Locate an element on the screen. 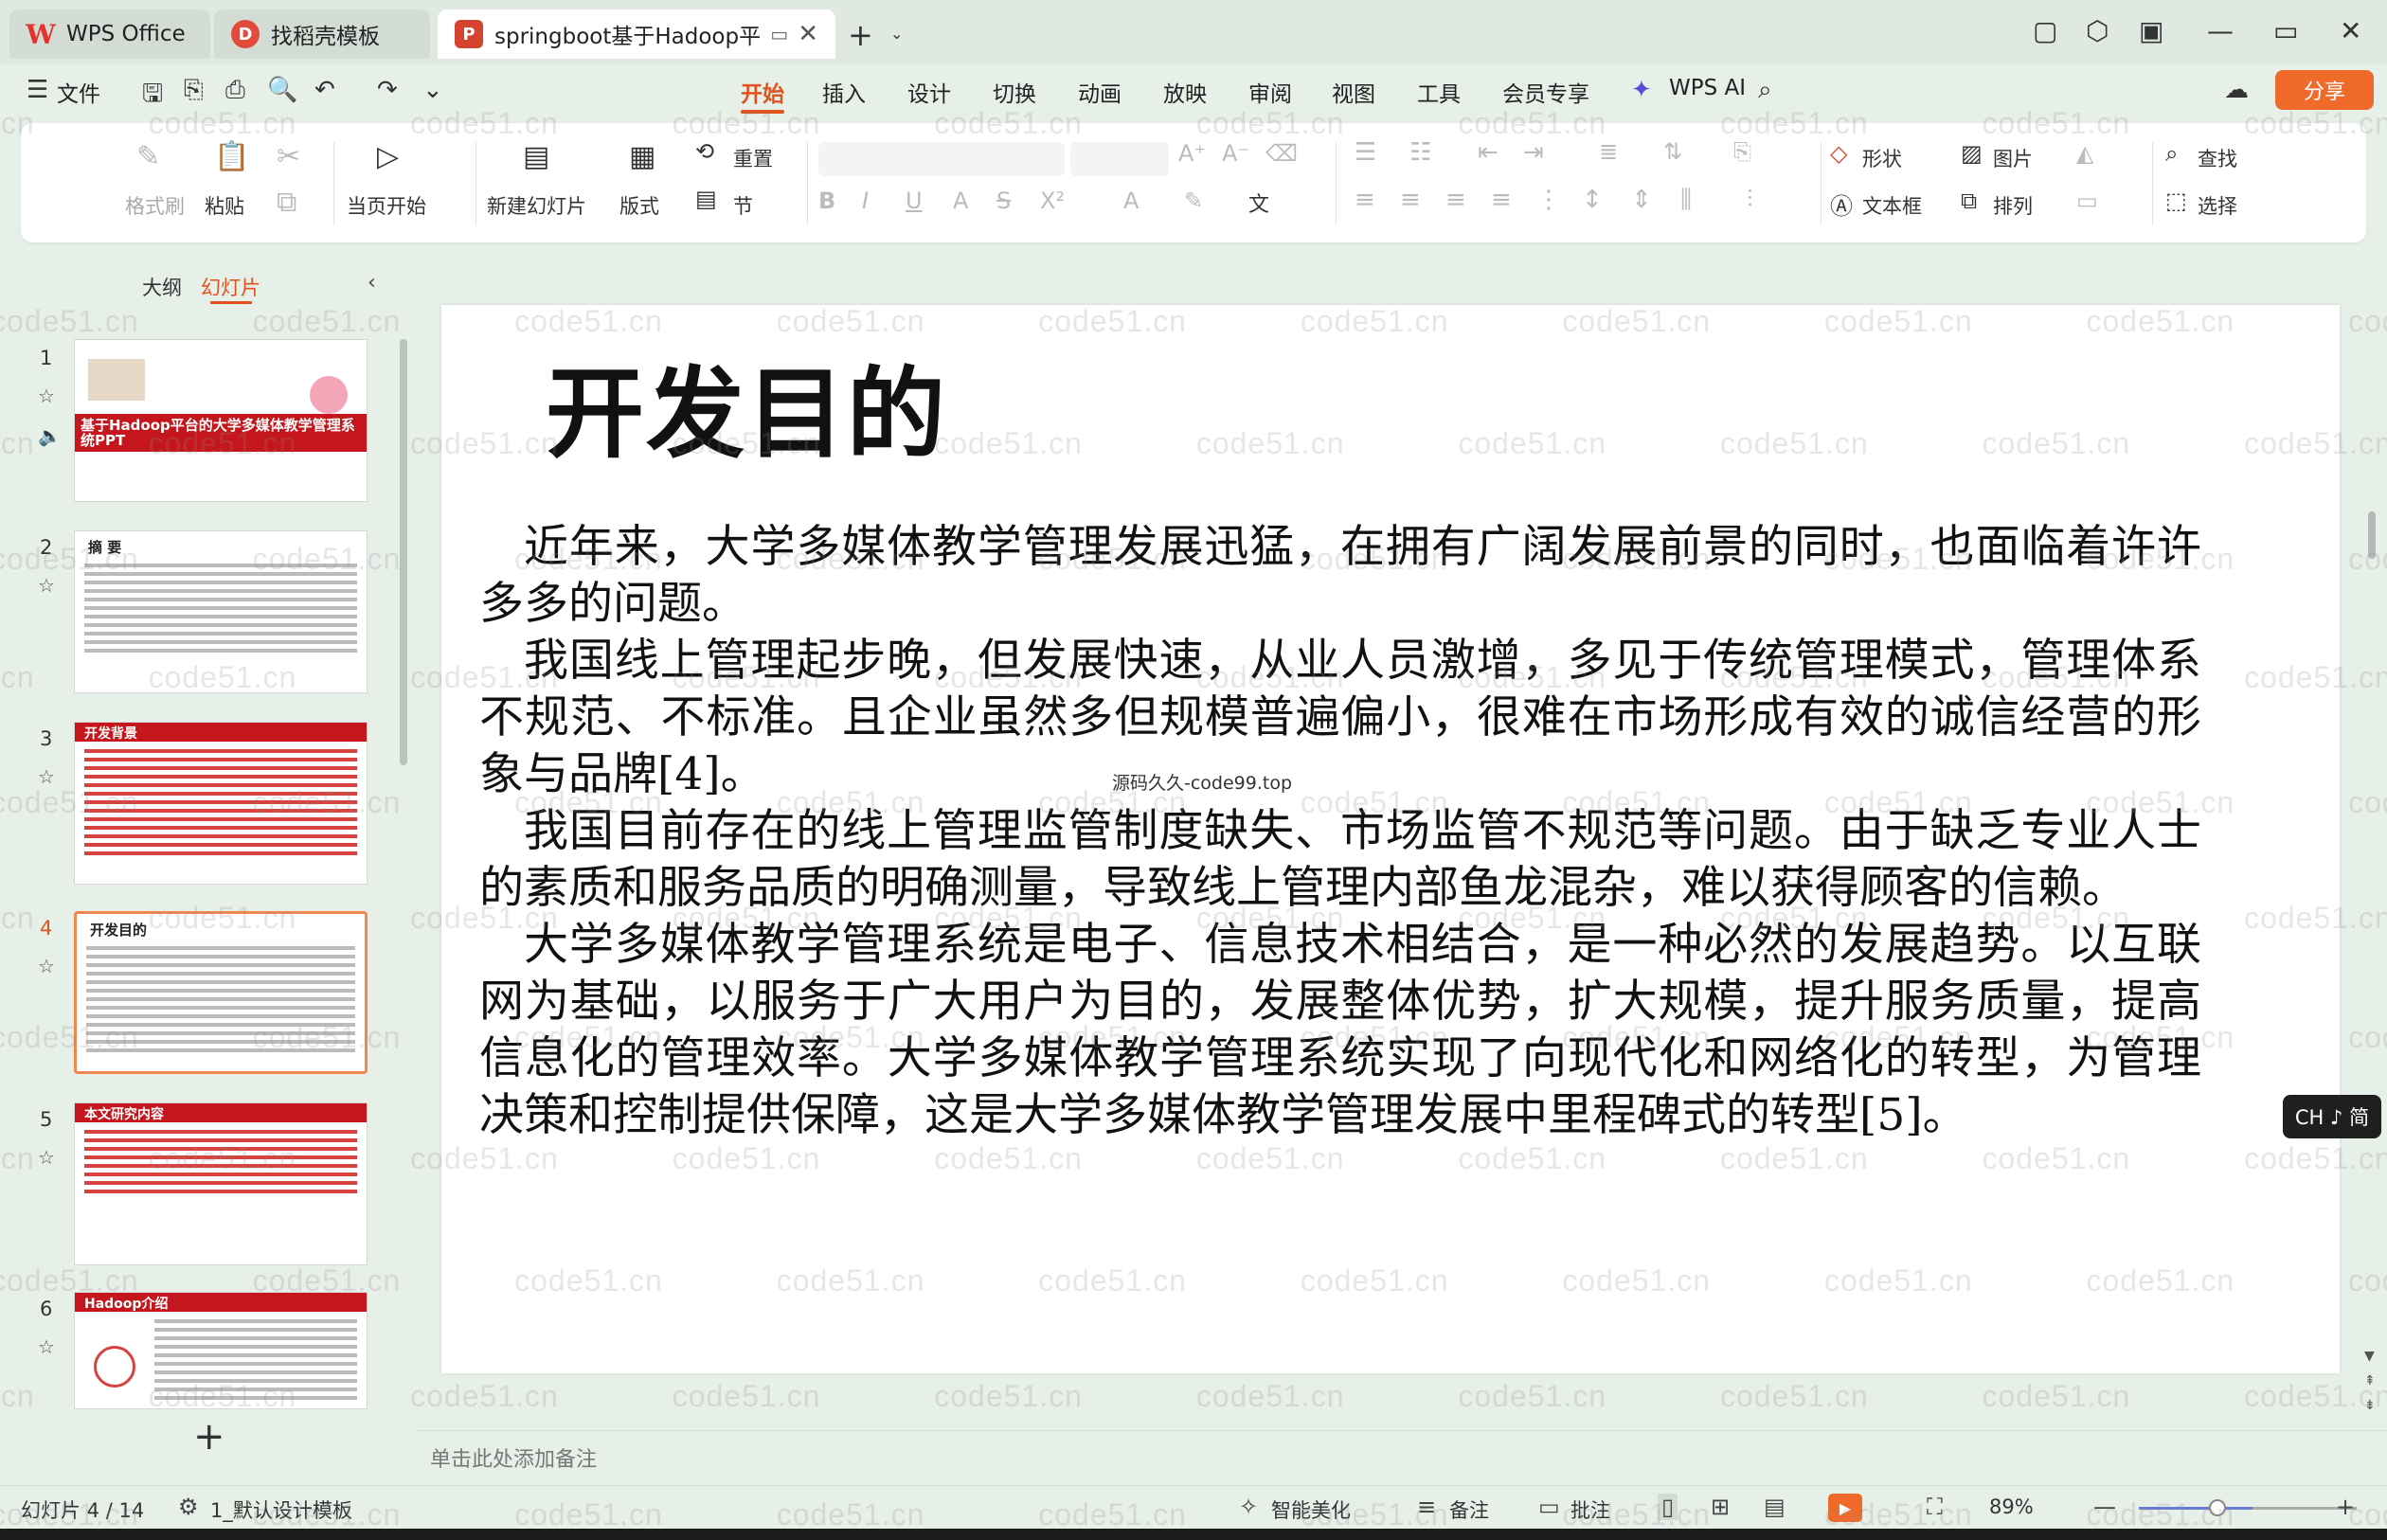 Image resolution: width=2387 pixels, height=1540 pixels. italic-icon: I is located at coordinates (865, 201).